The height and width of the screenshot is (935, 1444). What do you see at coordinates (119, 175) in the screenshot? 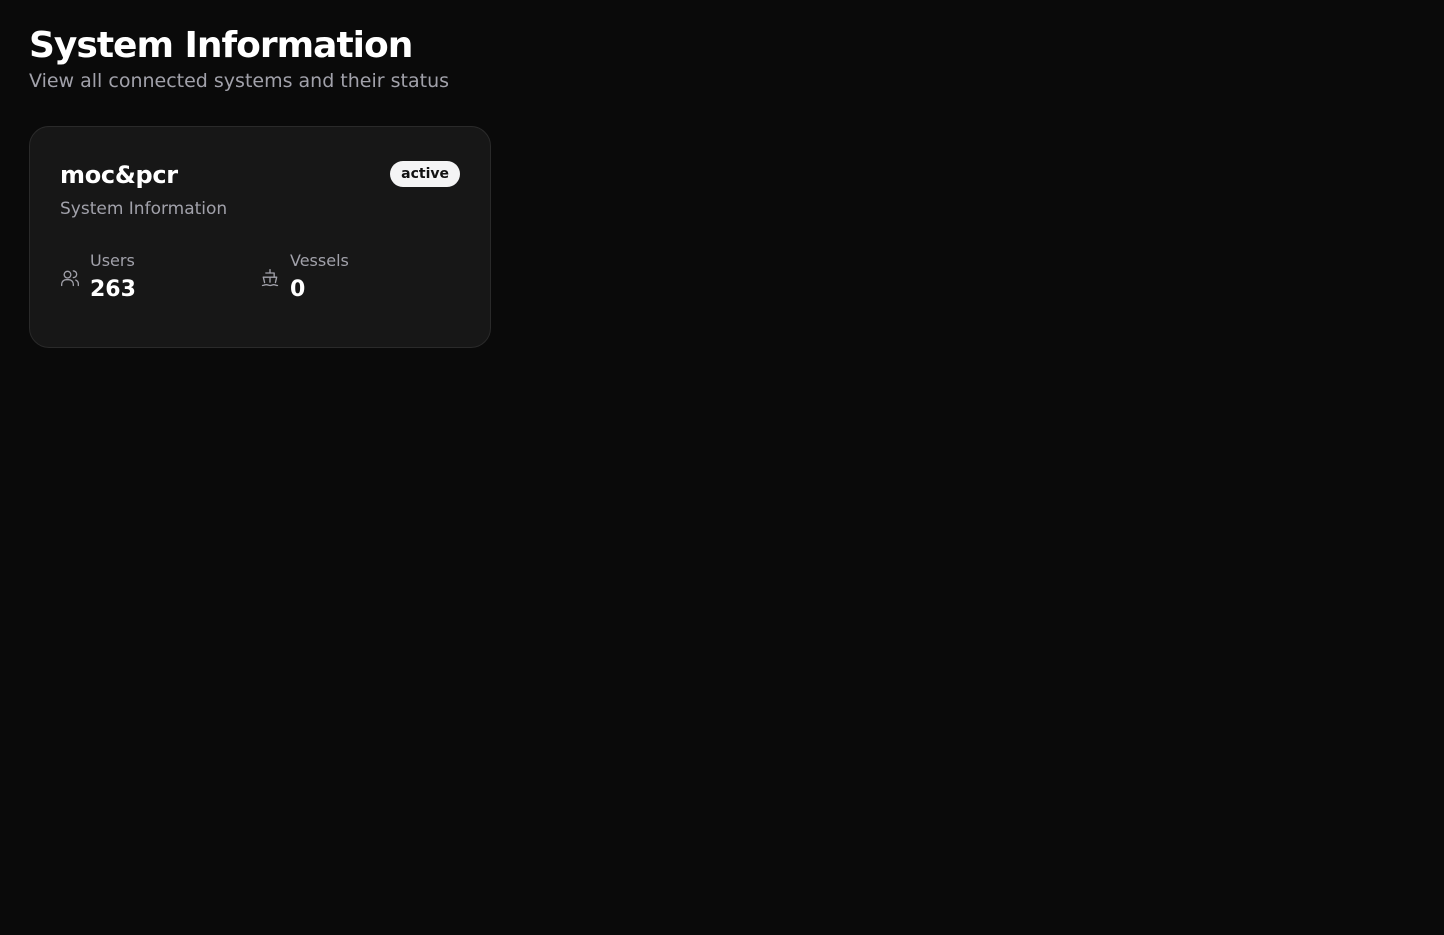
I see `system-name: moc&pcr` at bounding box center [119, 175].